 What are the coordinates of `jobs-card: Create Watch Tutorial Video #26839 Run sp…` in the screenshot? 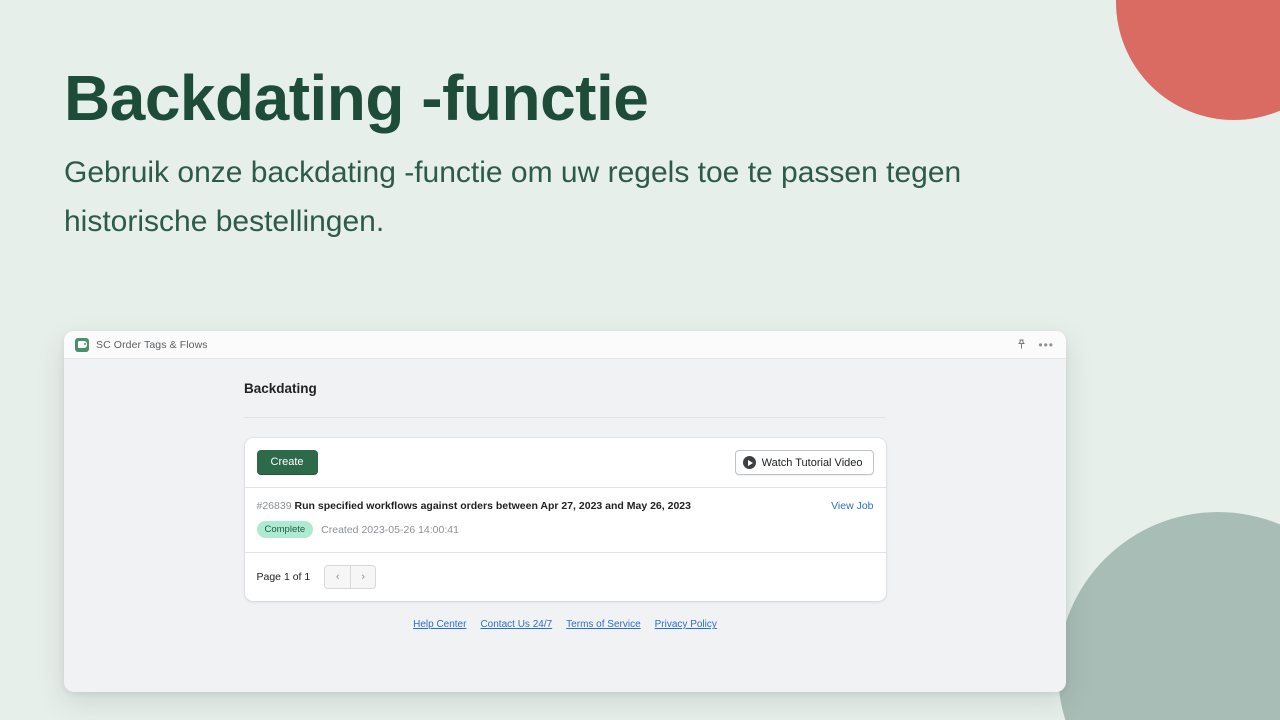 It's located at (565, 520).